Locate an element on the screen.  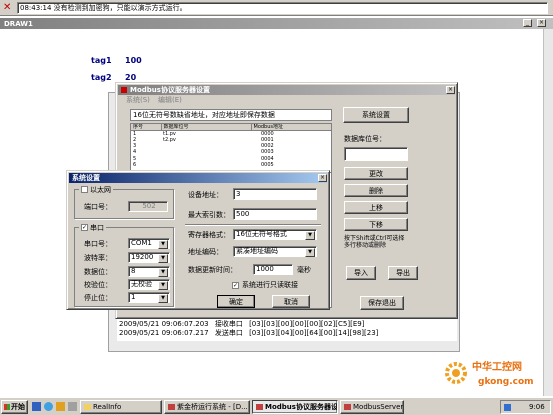
dialog-close-button: × is located at coordinates (322, 178).